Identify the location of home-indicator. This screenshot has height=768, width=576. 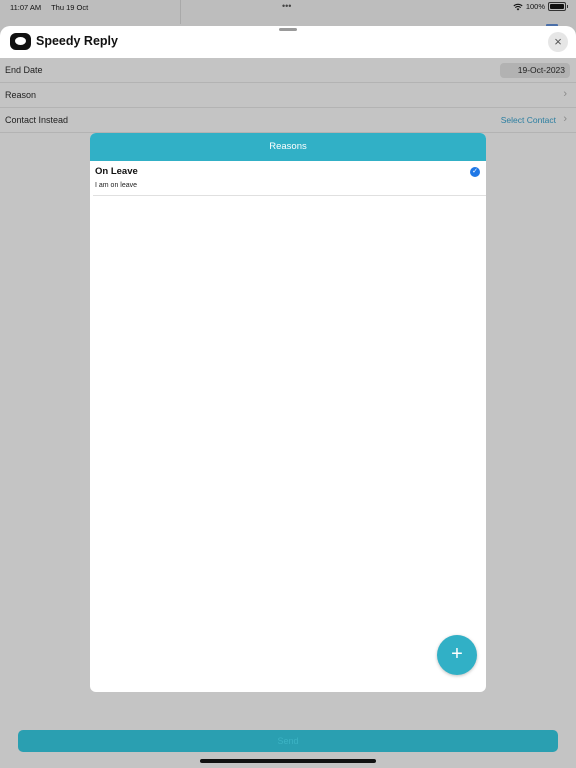
(288, 761).